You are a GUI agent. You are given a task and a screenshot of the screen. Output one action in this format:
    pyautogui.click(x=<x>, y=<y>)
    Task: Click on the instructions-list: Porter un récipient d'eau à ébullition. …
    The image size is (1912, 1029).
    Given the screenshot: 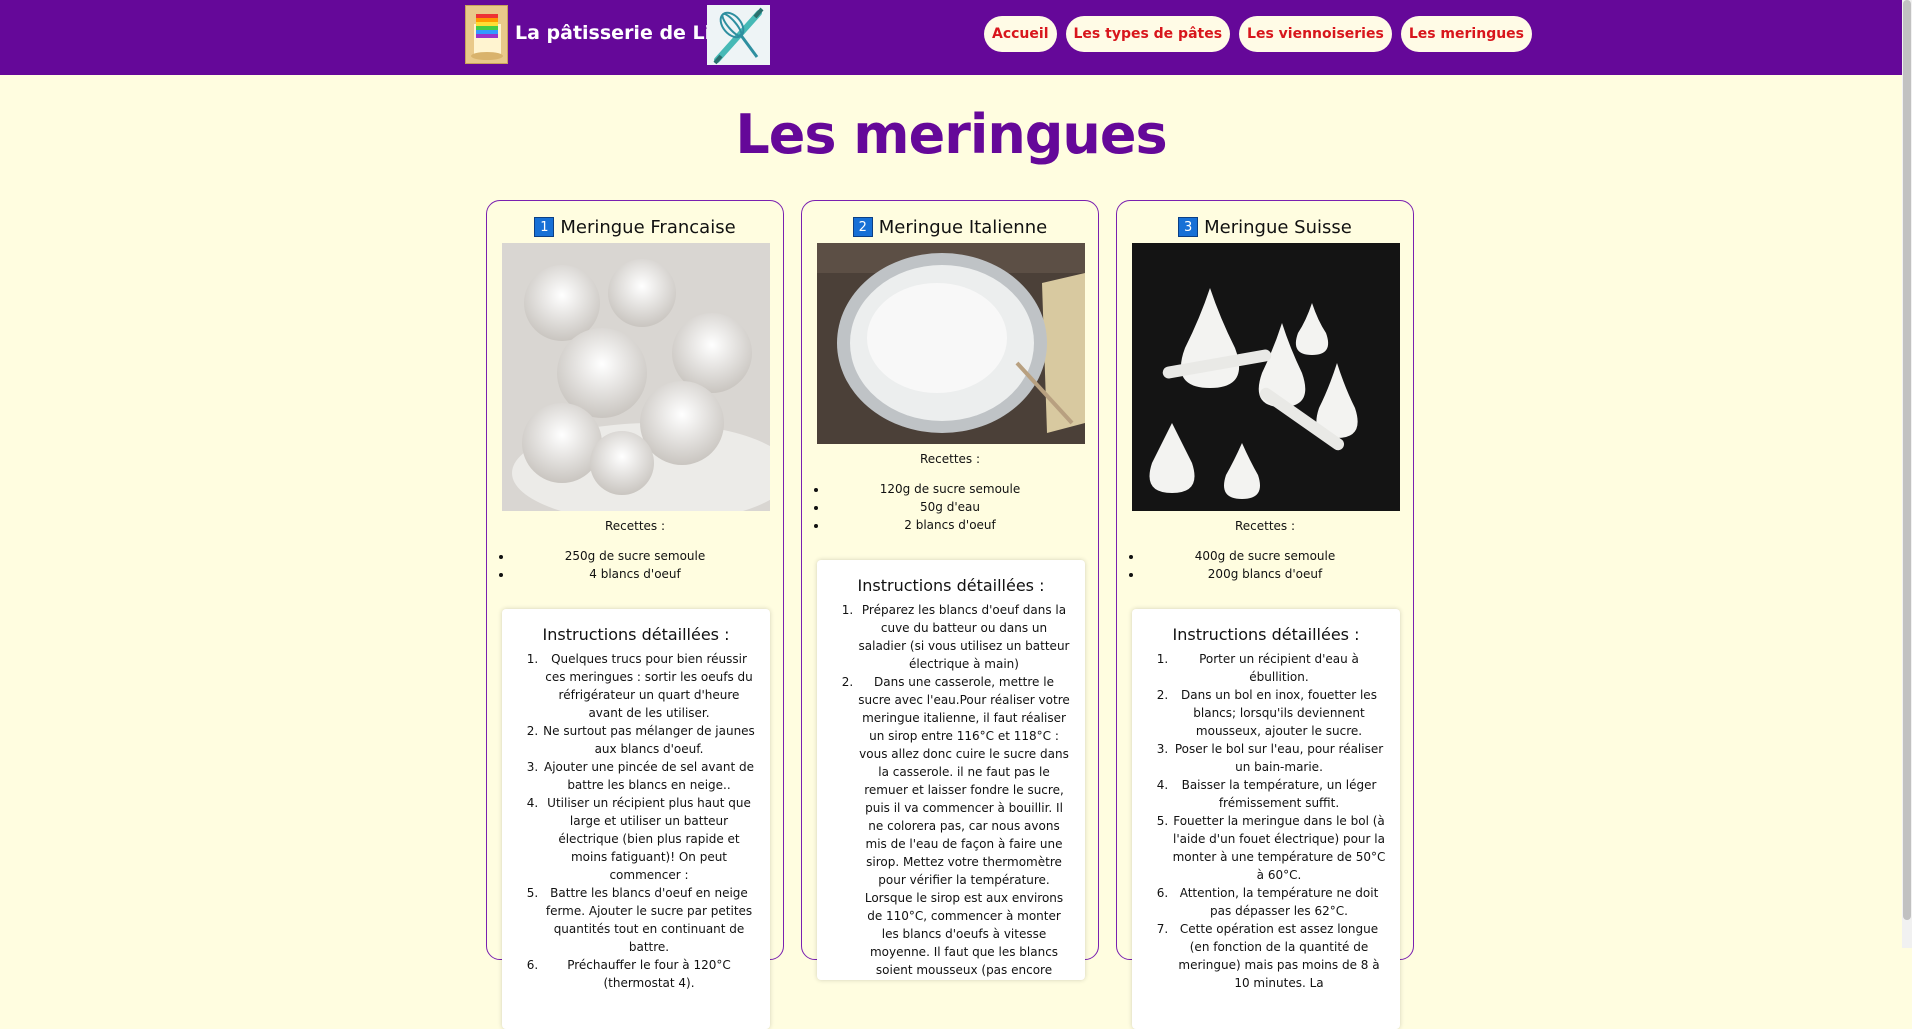 What is the action you would take?
    pyautogui.click(x=1266, y=821)
    